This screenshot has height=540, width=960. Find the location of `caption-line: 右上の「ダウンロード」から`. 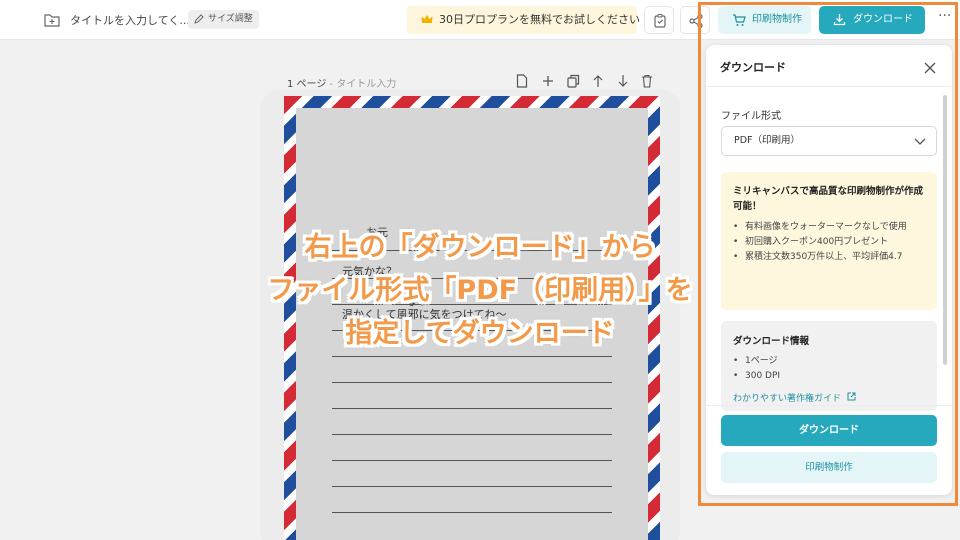

caption-line: 右上の「ダウンロード」から is located at coordinates (480, 247).